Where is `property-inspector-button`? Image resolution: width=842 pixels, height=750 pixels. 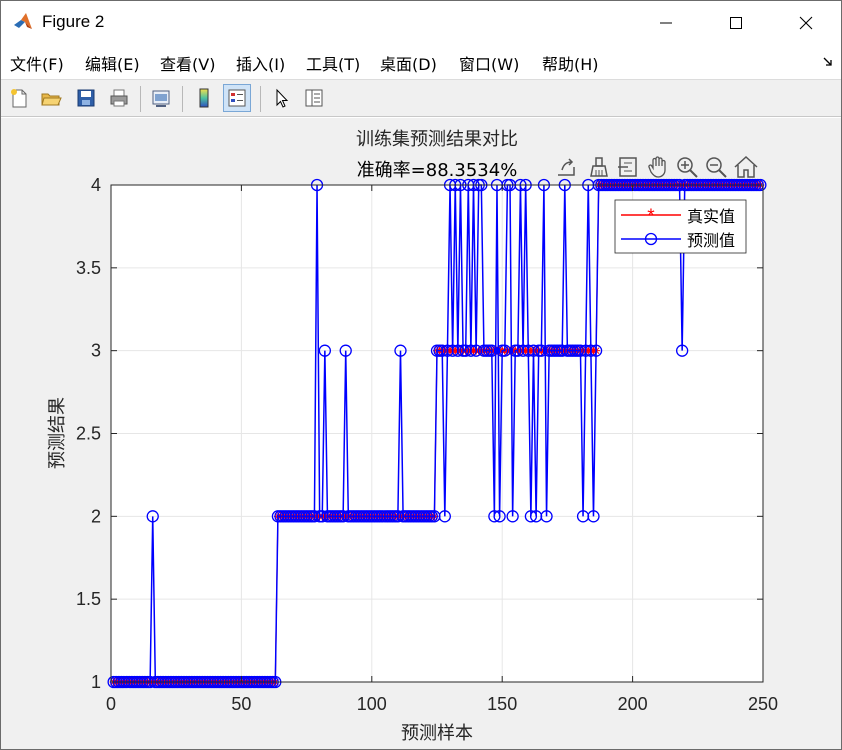 property-inspector-button is located at coordinates (314, 98).